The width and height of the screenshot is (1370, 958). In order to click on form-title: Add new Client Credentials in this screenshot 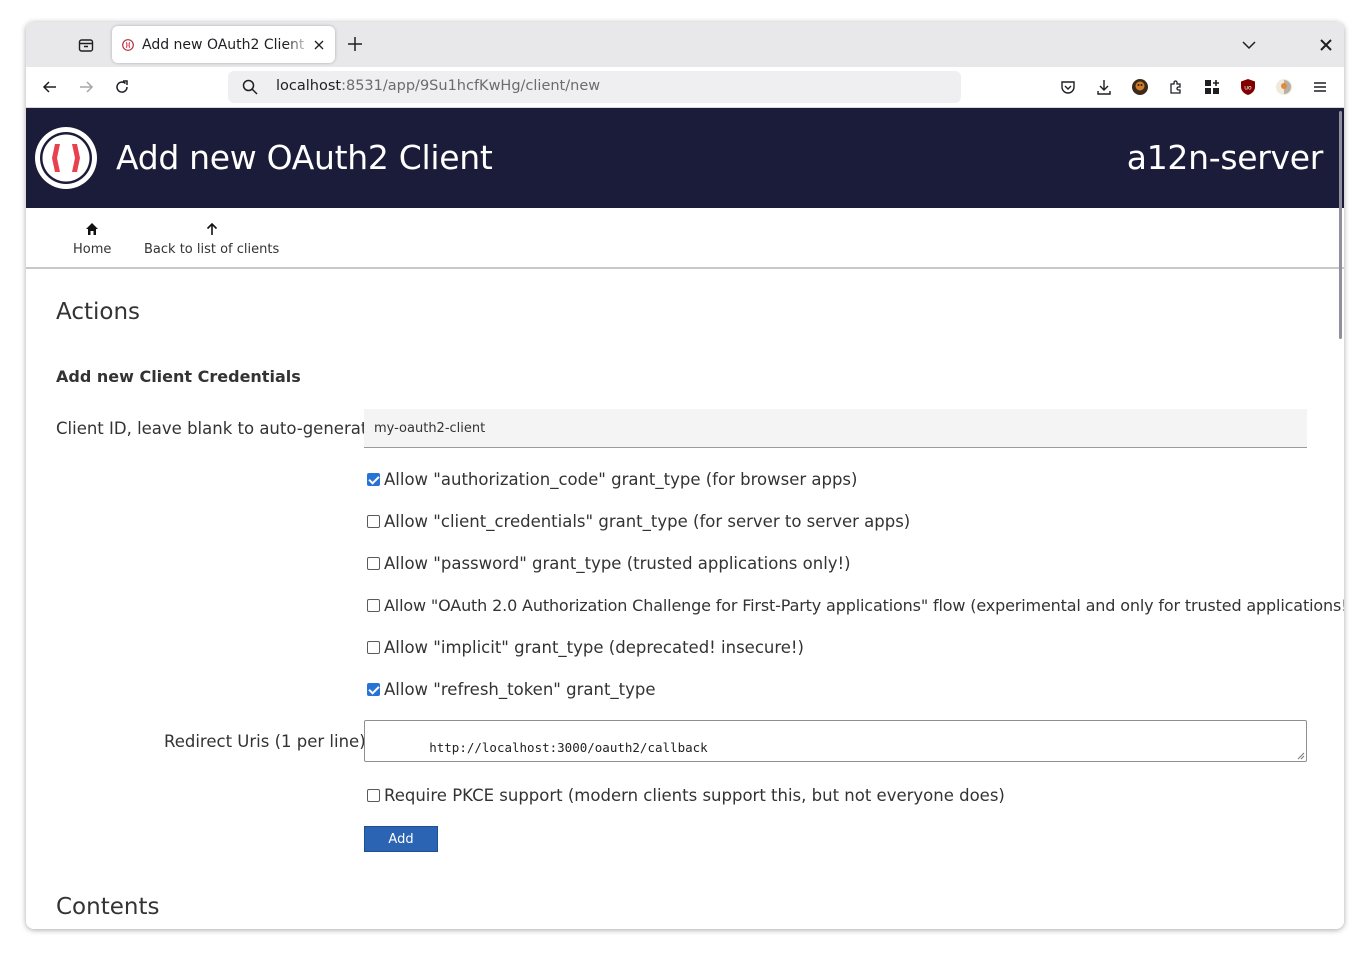, I will do `click(178, 376)`.